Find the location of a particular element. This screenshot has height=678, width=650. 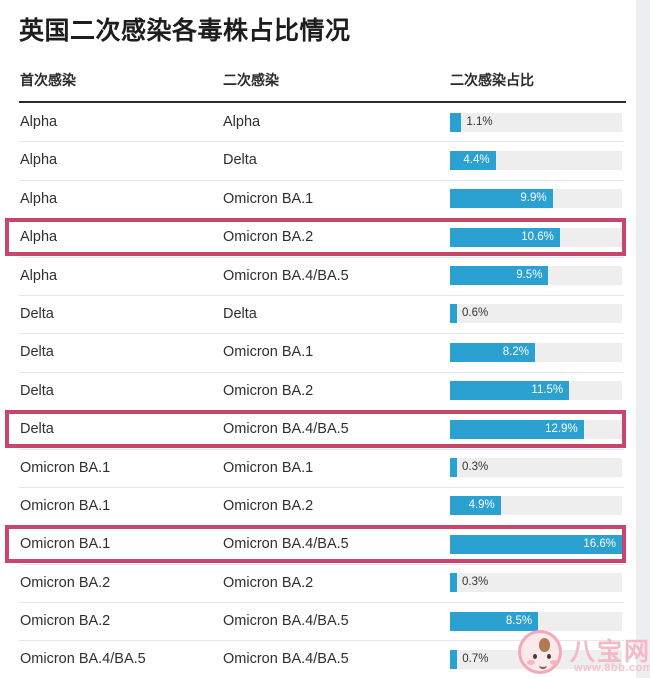

bar-value-label: 8.2% is located at coordinates (515, 351).